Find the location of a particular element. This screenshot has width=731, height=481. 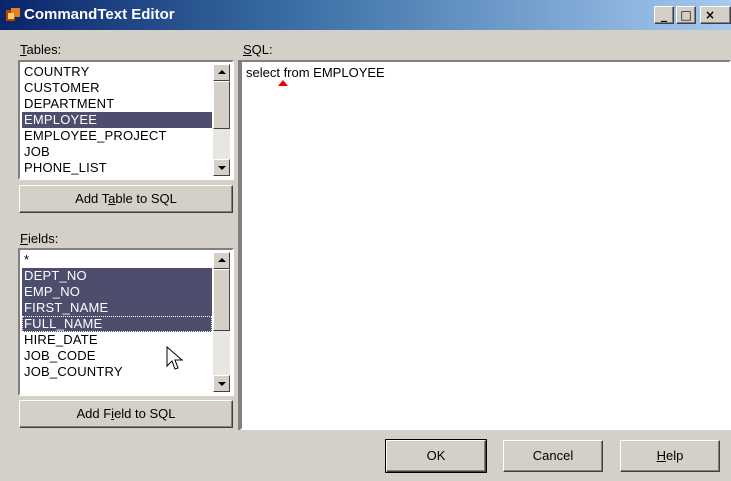

field-list-item: * is located at coordinates (117, 260).